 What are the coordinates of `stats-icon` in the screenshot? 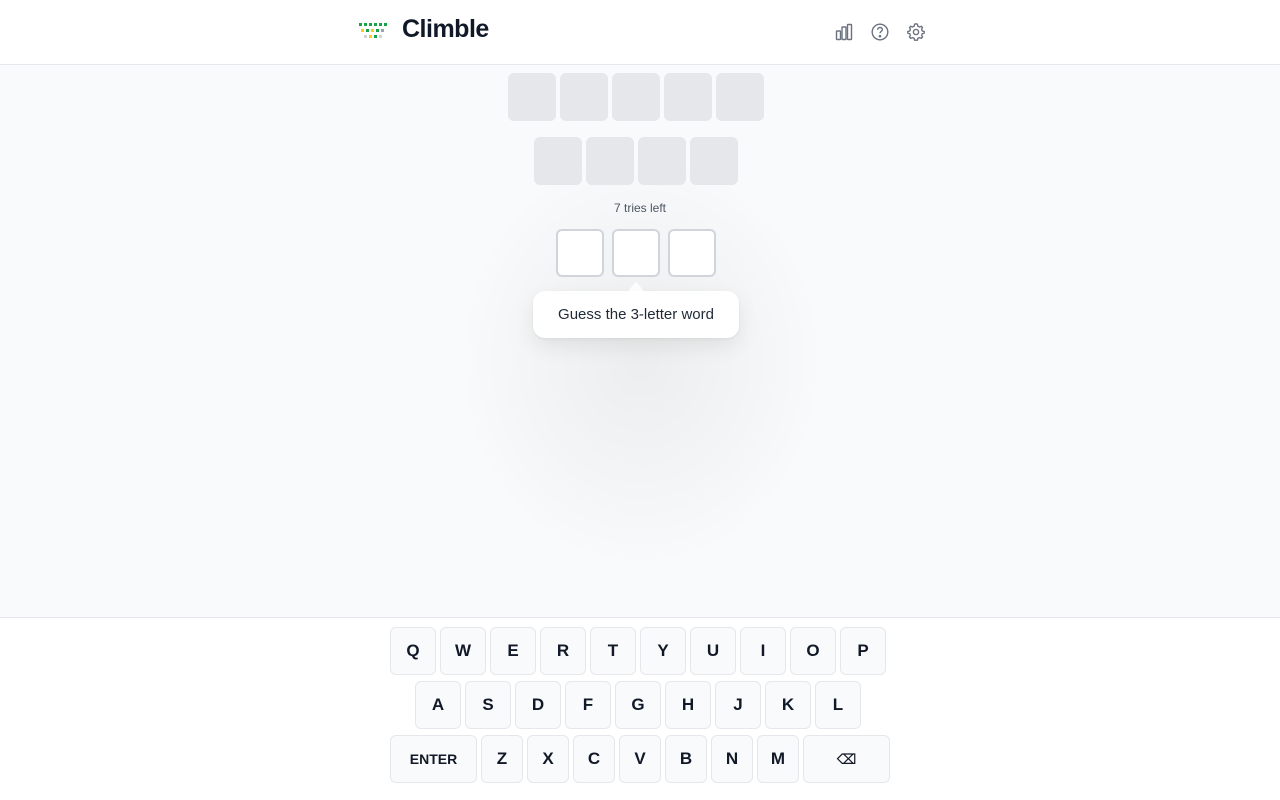 It's located at (844, 32).